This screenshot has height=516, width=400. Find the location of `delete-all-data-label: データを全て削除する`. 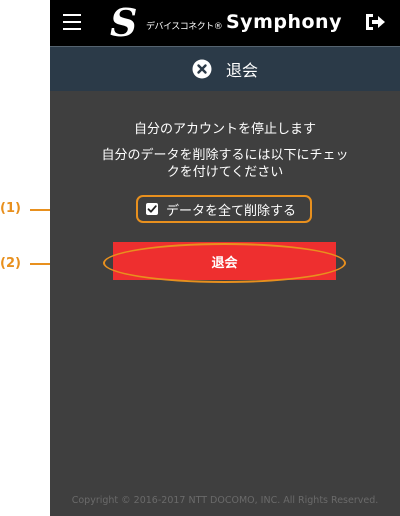

delete-all-data-label: データを全て削除する is located at coordinates (231, 211).